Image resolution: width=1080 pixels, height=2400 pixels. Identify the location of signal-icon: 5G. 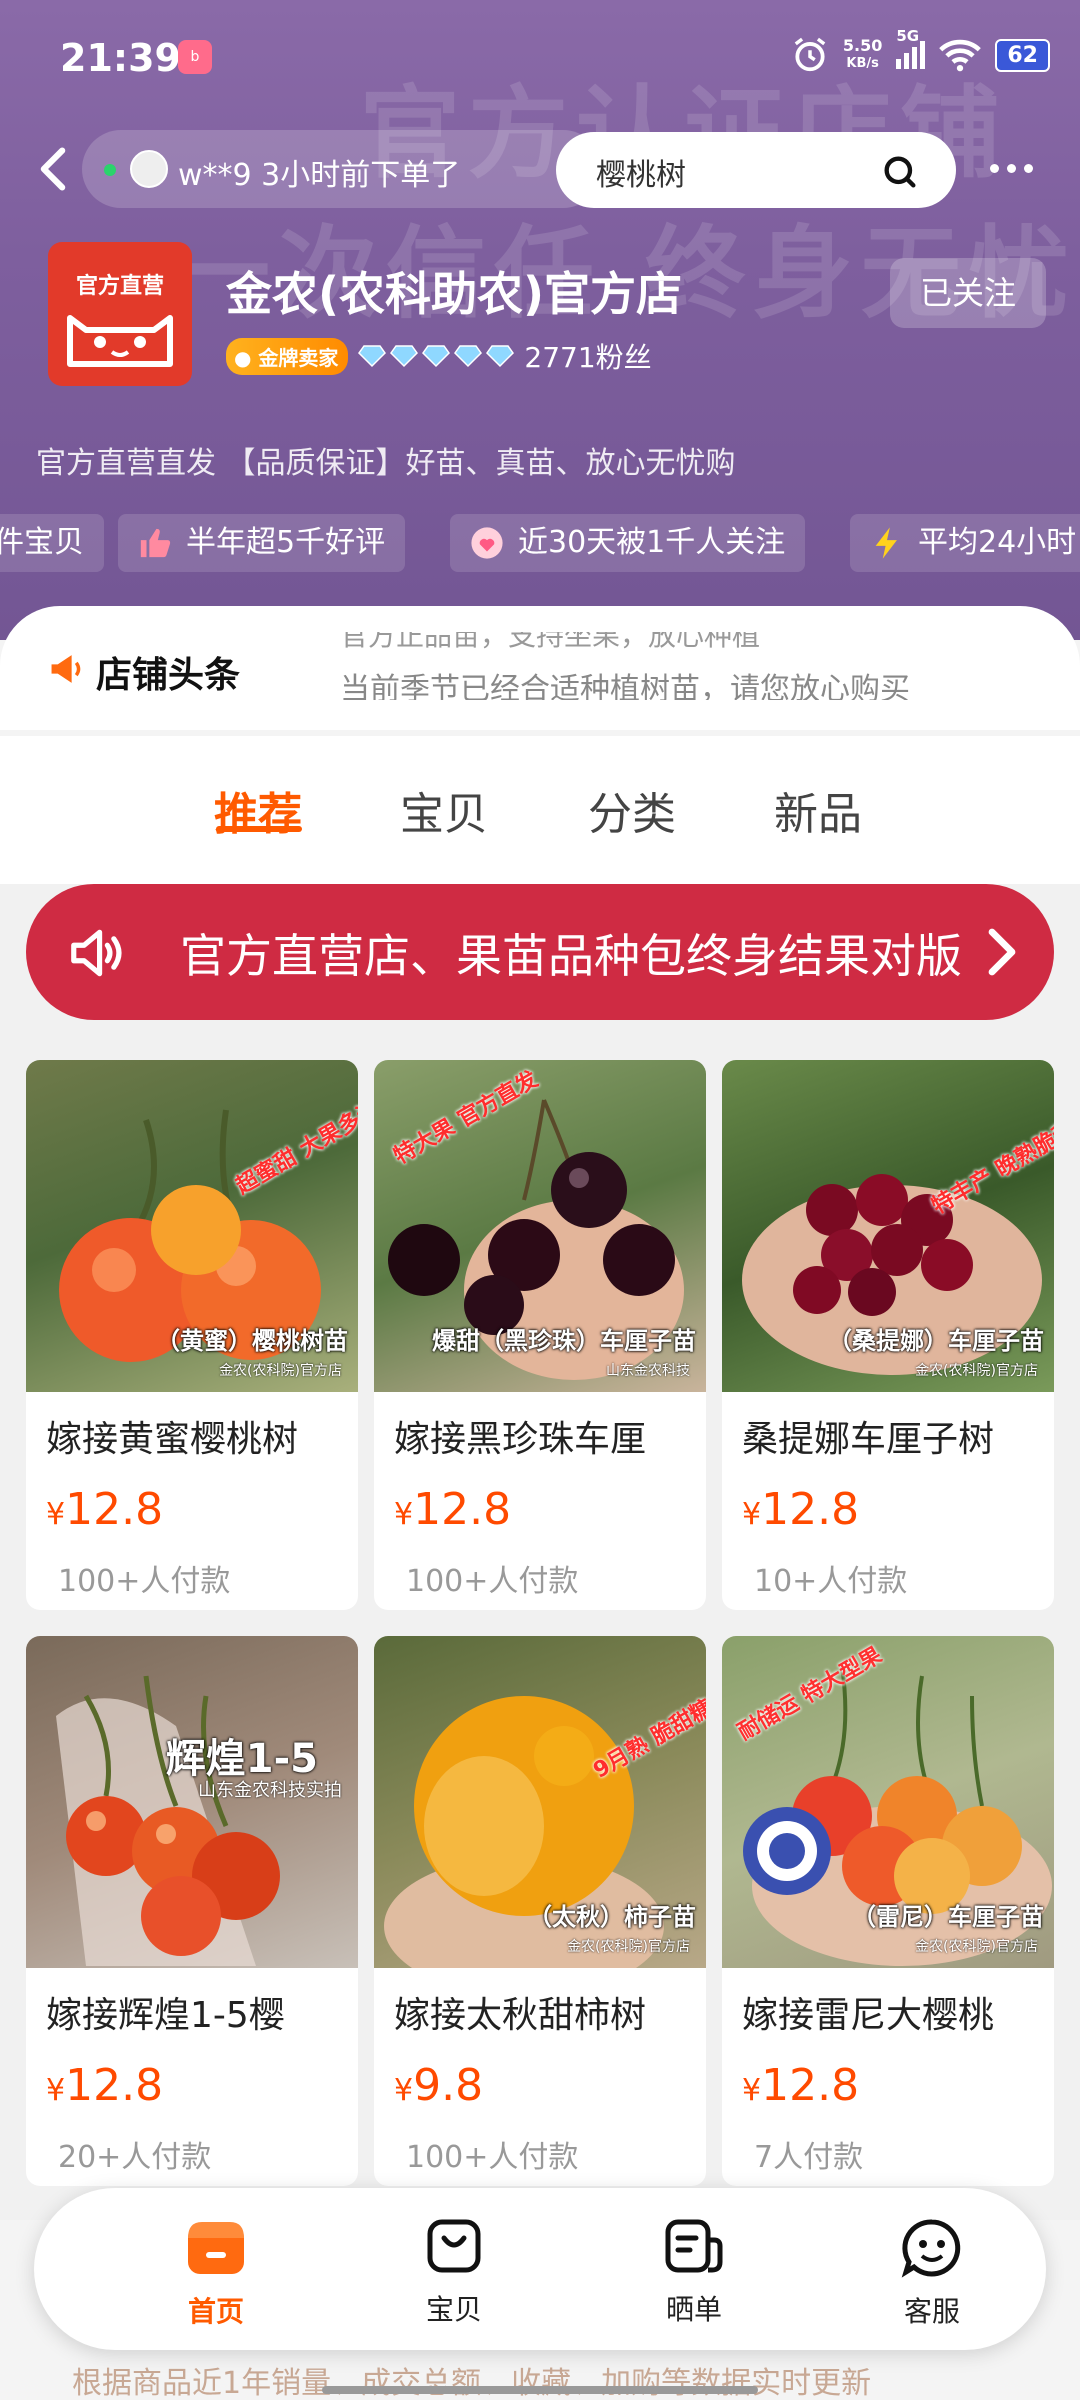
(911, 48).